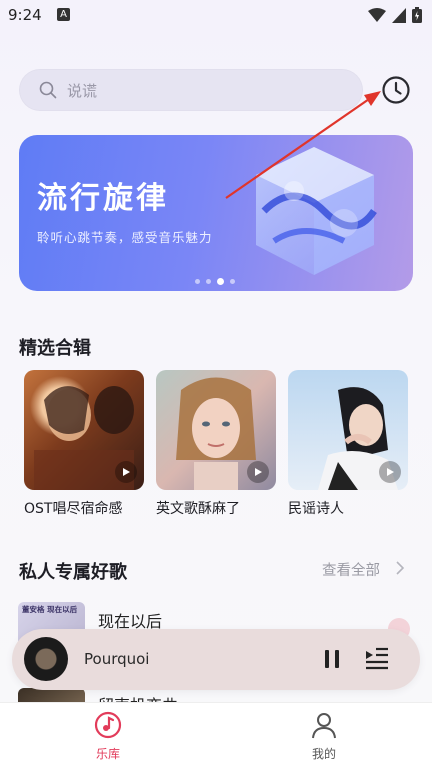 The height and width of the screenshot is (770, 432). I want to click on album-card: OST唱尽宿命感, so click(84, 444).